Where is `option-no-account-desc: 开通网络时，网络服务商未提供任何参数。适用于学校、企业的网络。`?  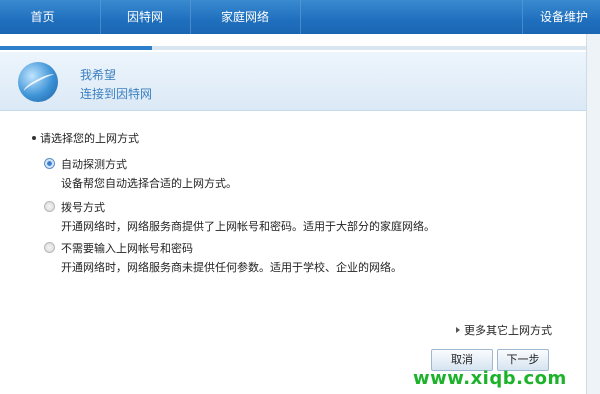 option-no-account-desc: 开通网络时，网络服务商未提供任何参数。适用于学校、企业的网络。 is located at coordinates (231, 267).